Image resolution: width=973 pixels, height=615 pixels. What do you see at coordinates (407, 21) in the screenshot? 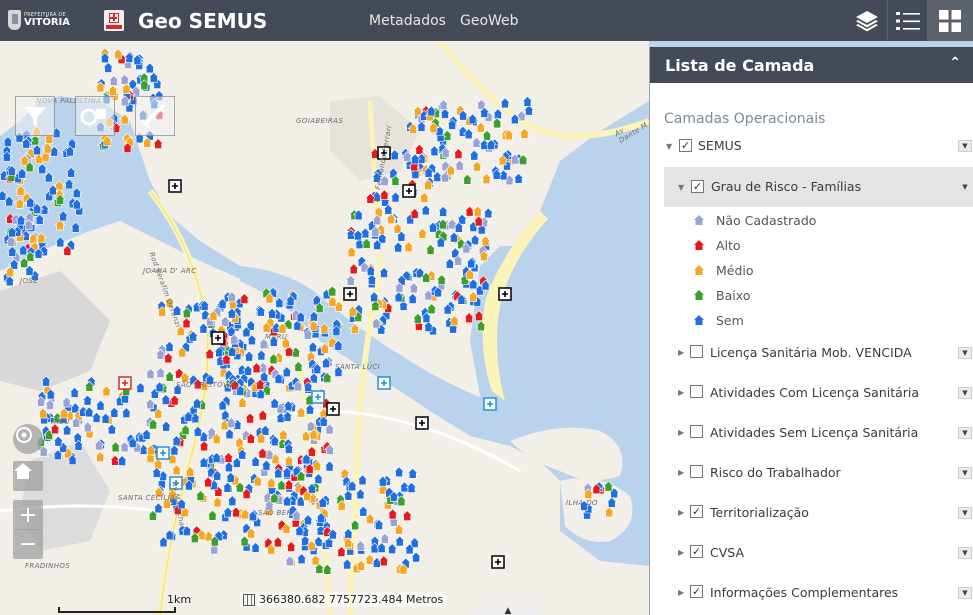
I see `nav-metadados: Metadados` at bounding box center [407, 21].